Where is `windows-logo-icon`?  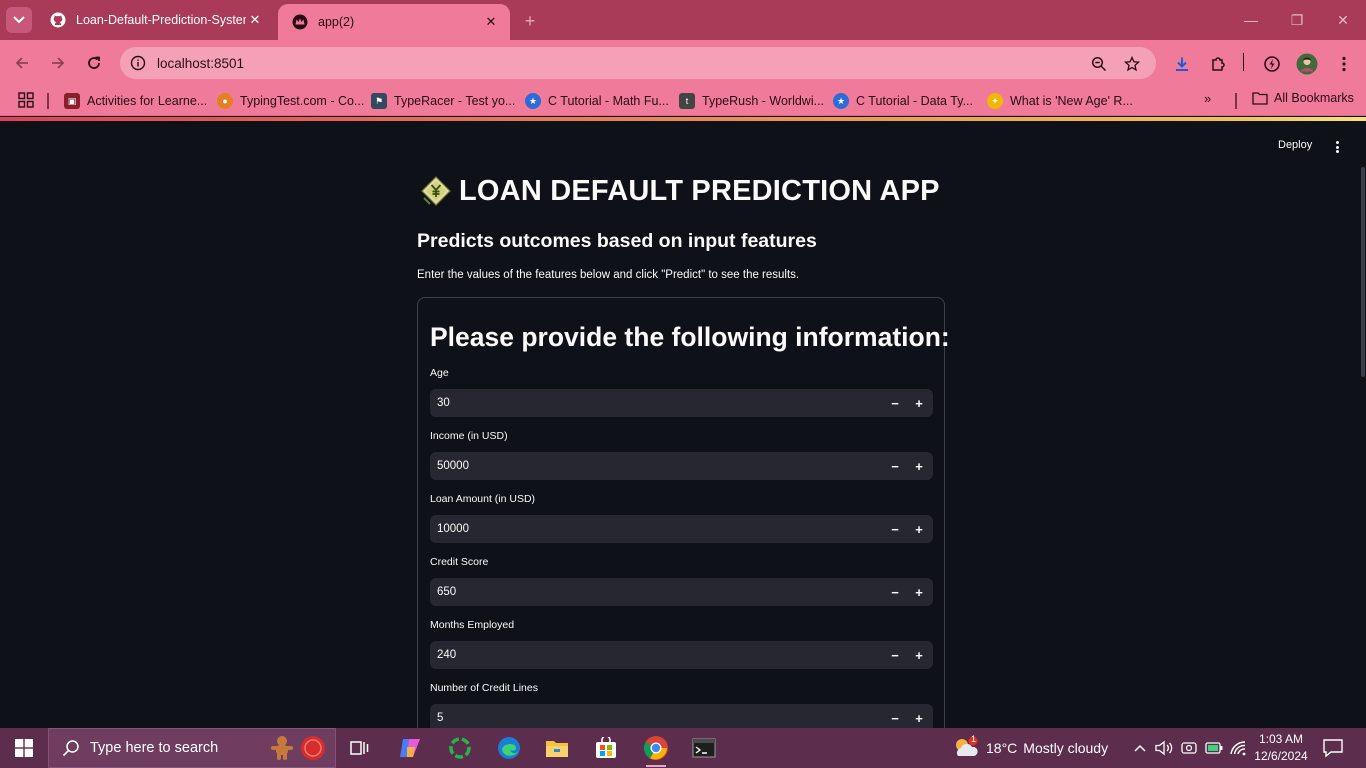 windows-logo-icon is located at coordinates (24, 748).